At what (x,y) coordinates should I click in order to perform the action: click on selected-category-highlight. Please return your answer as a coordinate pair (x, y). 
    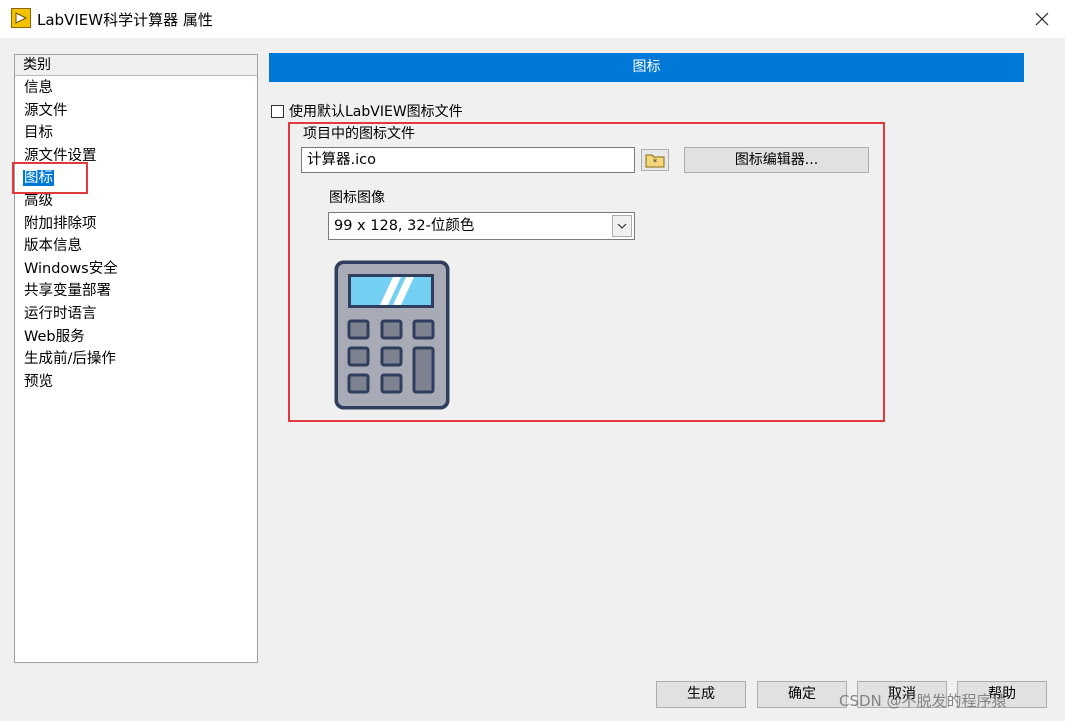
    Looking at the image, I should click on (50, 178).